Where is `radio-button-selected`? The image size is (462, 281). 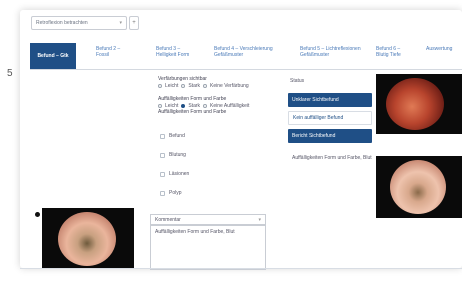
radio-button-selected is located at coordinates (183, 105).